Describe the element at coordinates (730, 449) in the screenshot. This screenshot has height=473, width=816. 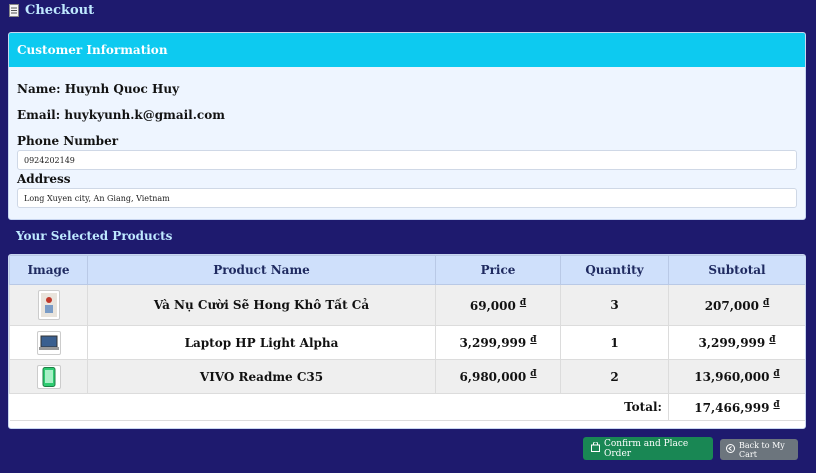
I see `arrow-left-circle-icon` at that location.